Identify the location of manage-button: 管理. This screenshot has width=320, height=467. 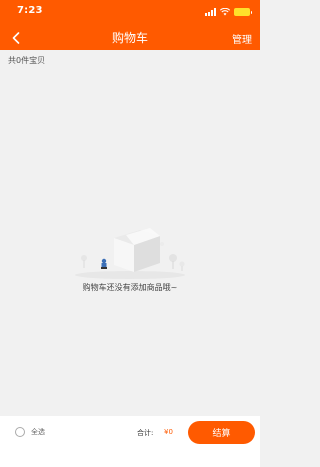
(242, 38).